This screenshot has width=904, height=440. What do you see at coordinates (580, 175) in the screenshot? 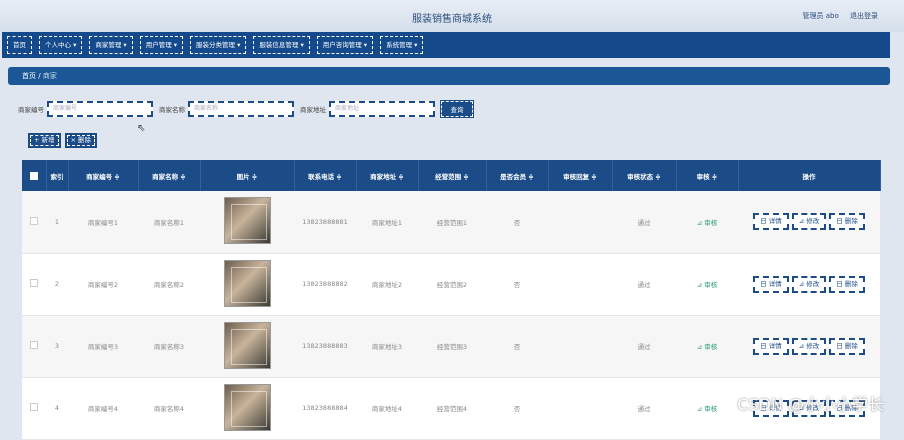
I see `col-reply: 审核回复 ≑` at bounding box center [580, 175].